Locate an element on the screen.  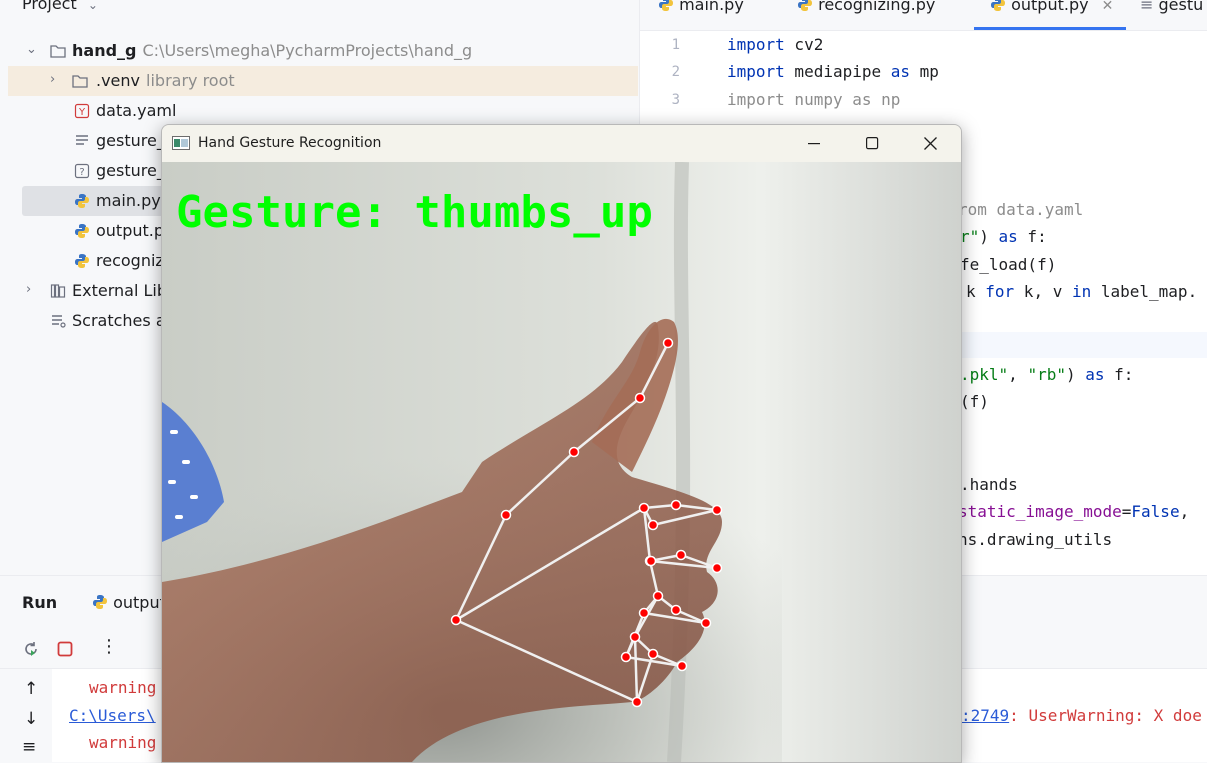
console-line-right: :2749: UserWarning: X doe is located at coordinates (1081, 715).